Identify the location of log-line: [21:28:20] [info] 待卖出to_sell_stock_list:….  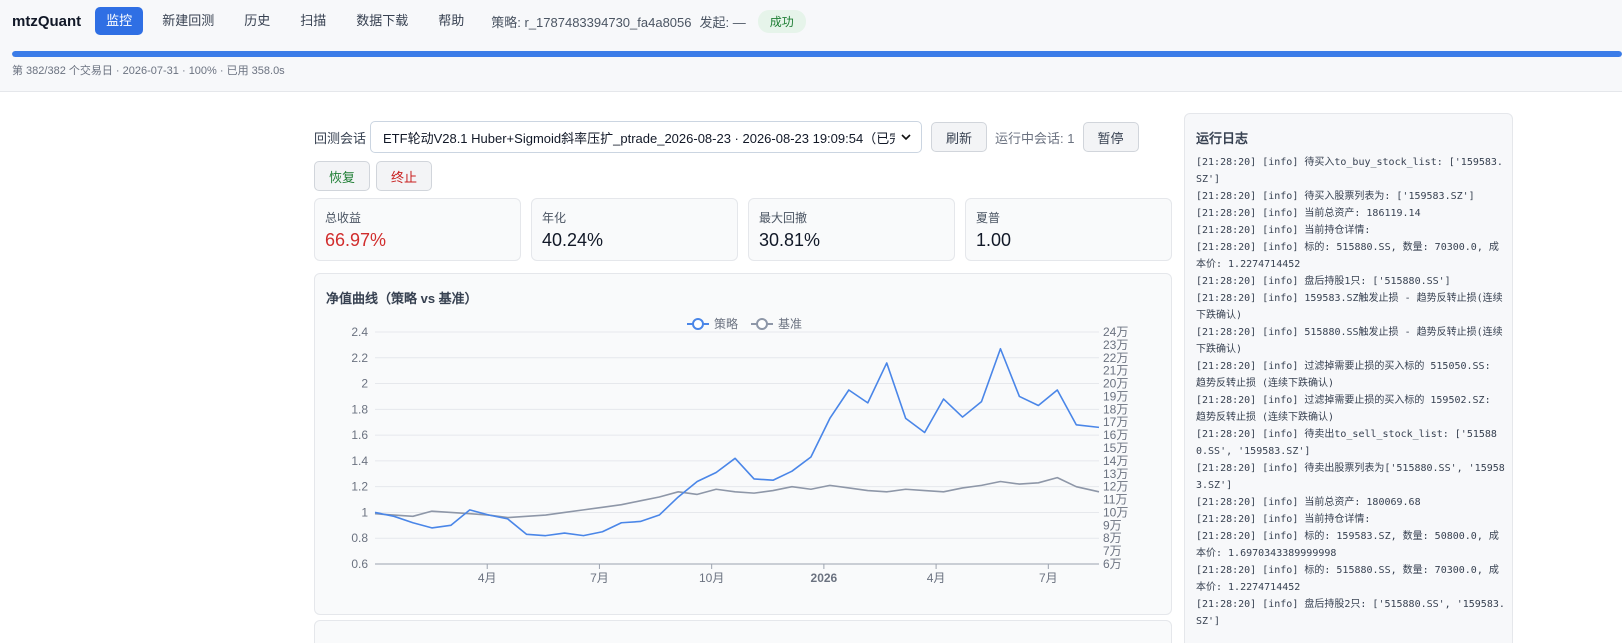
(1346, 443).